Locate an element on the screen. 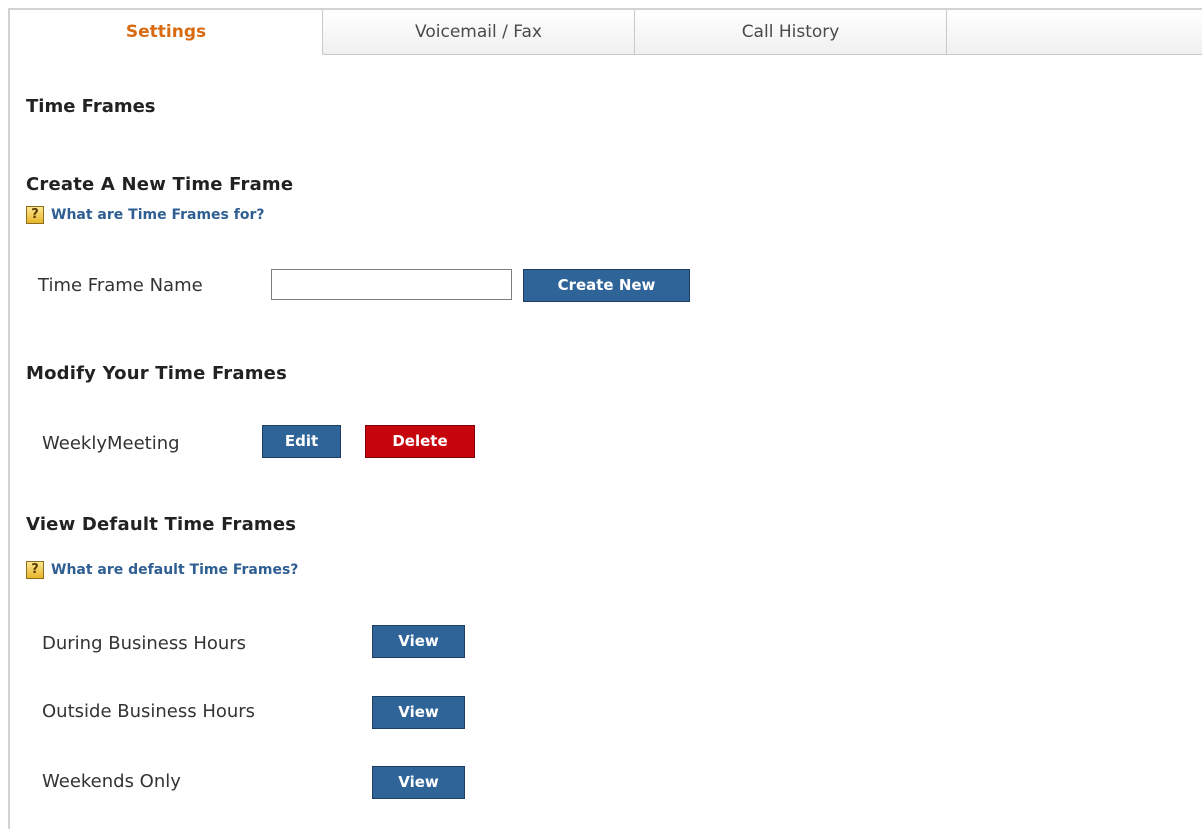  modify-time-frames-heading: Modify Your Time Frames is located at coordinates (156, 373).